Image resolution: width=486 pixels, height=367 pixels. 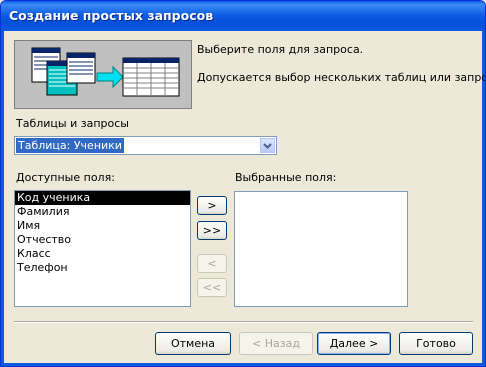 What do you see at coordinates (103, 74) in the screenshot?
I see `wizard-illustration-icon` at bounding box center [103, 74].